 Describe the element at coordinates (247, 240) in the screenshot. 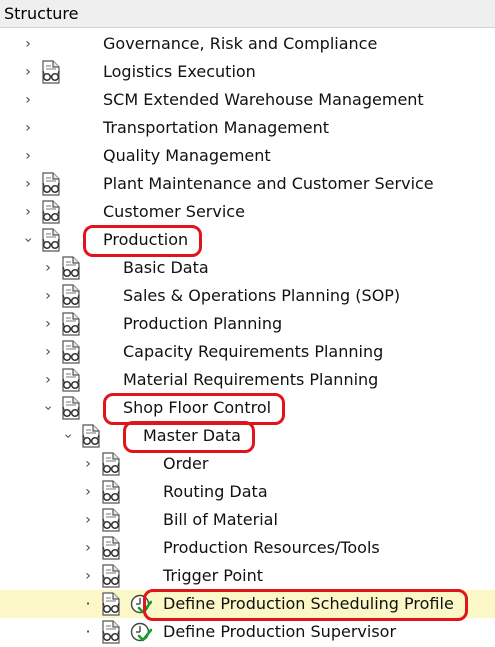

I see `tree-node: › Production` at that location.